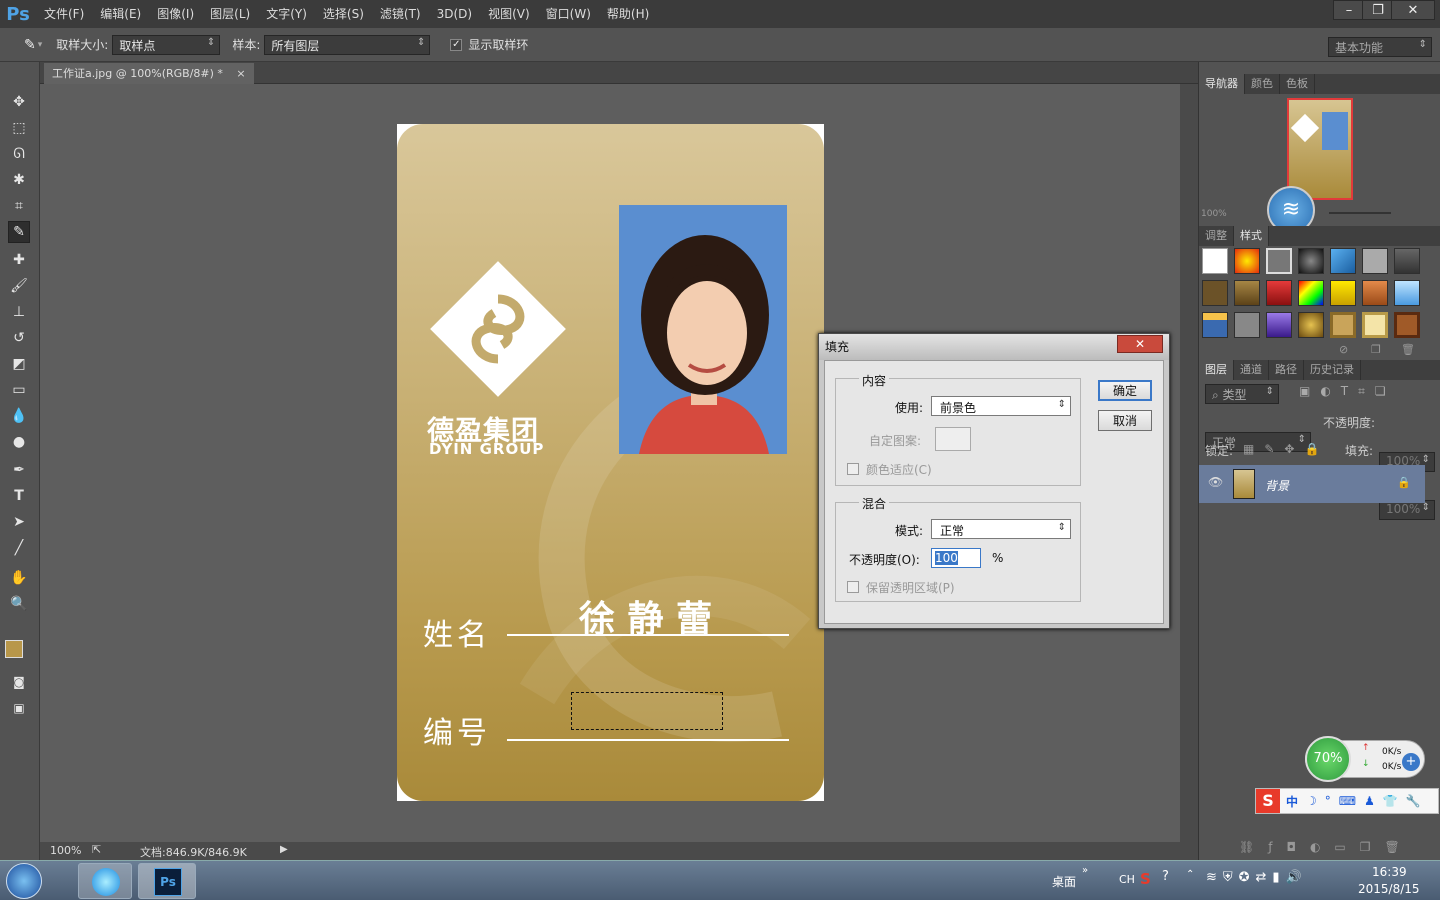 This screenshot has width=1440, height=900. Describe the element at coordinates (19, 578) in the screenshot. I see `hand-tool-icon: ✋` at that location.